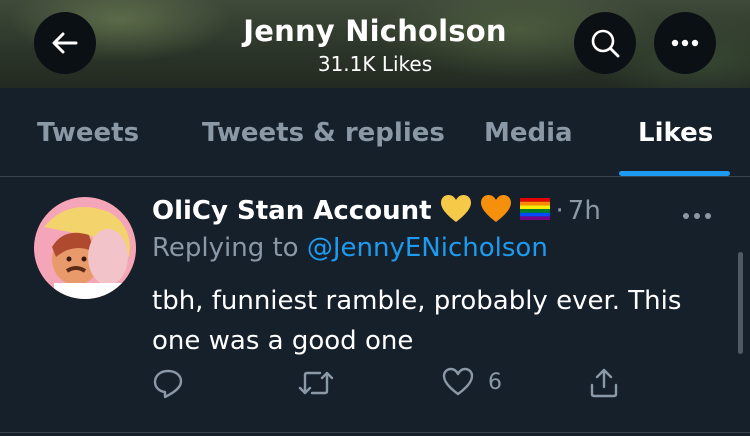  I want to click on more-button, so click(685, 43).